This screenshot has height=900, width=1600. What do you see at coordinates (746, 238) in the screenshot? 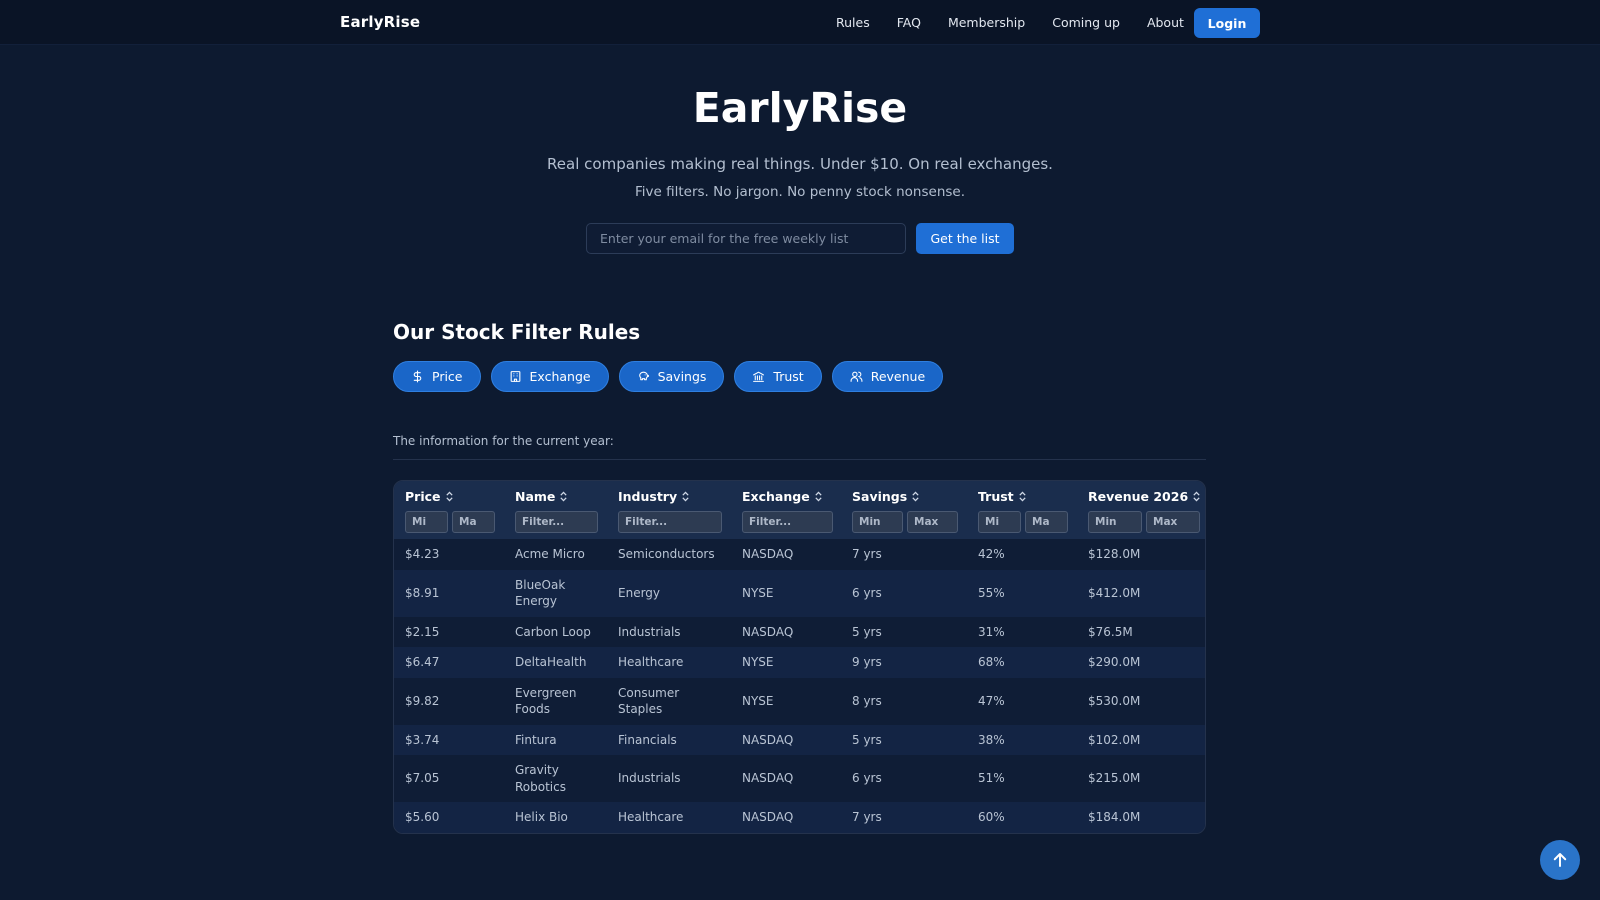
I see `email-input` at bounding box center [746, 238].